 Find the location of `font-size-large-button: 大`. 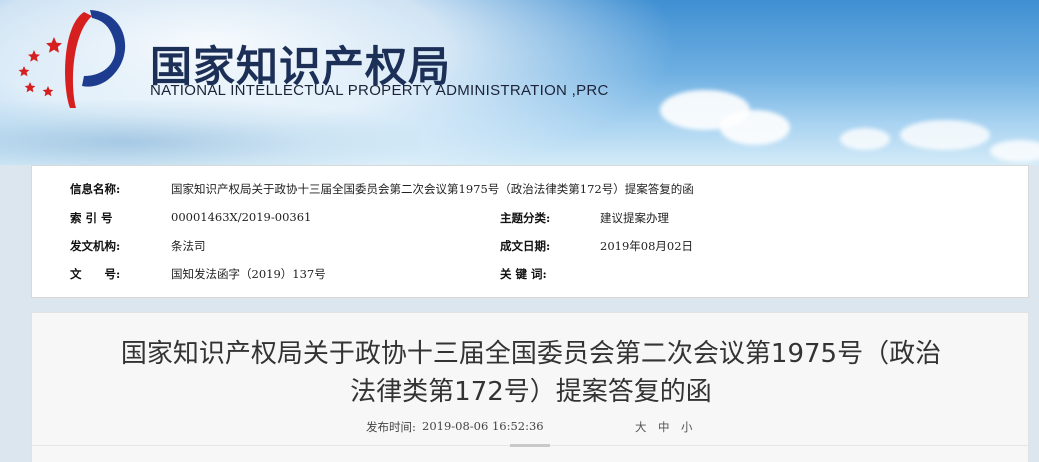

font-size-large-button: 大 is located at coordinates (641, 427).